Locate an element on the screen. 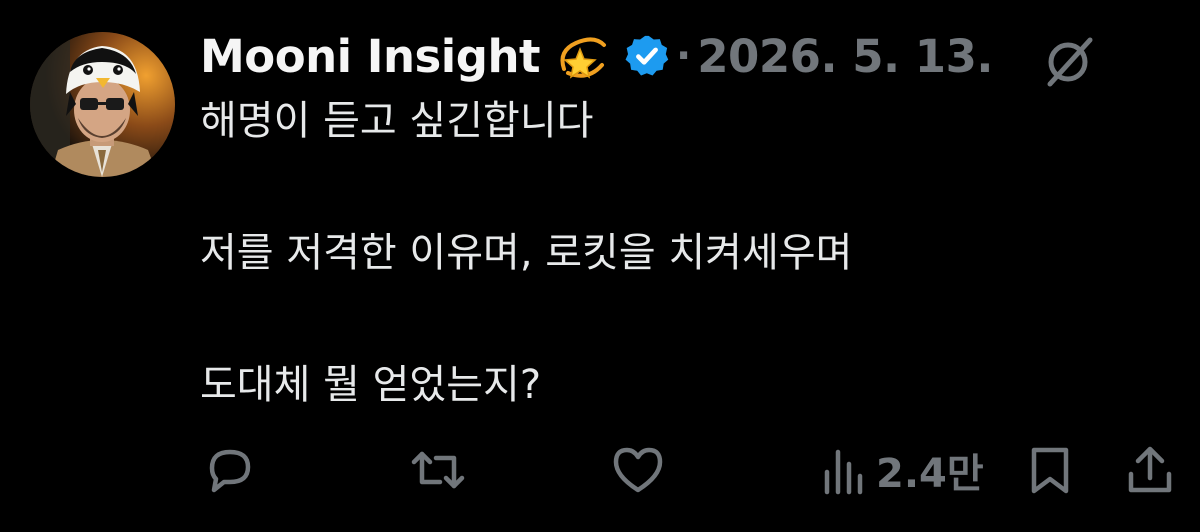  avatar is located at coordinates (102, 104).